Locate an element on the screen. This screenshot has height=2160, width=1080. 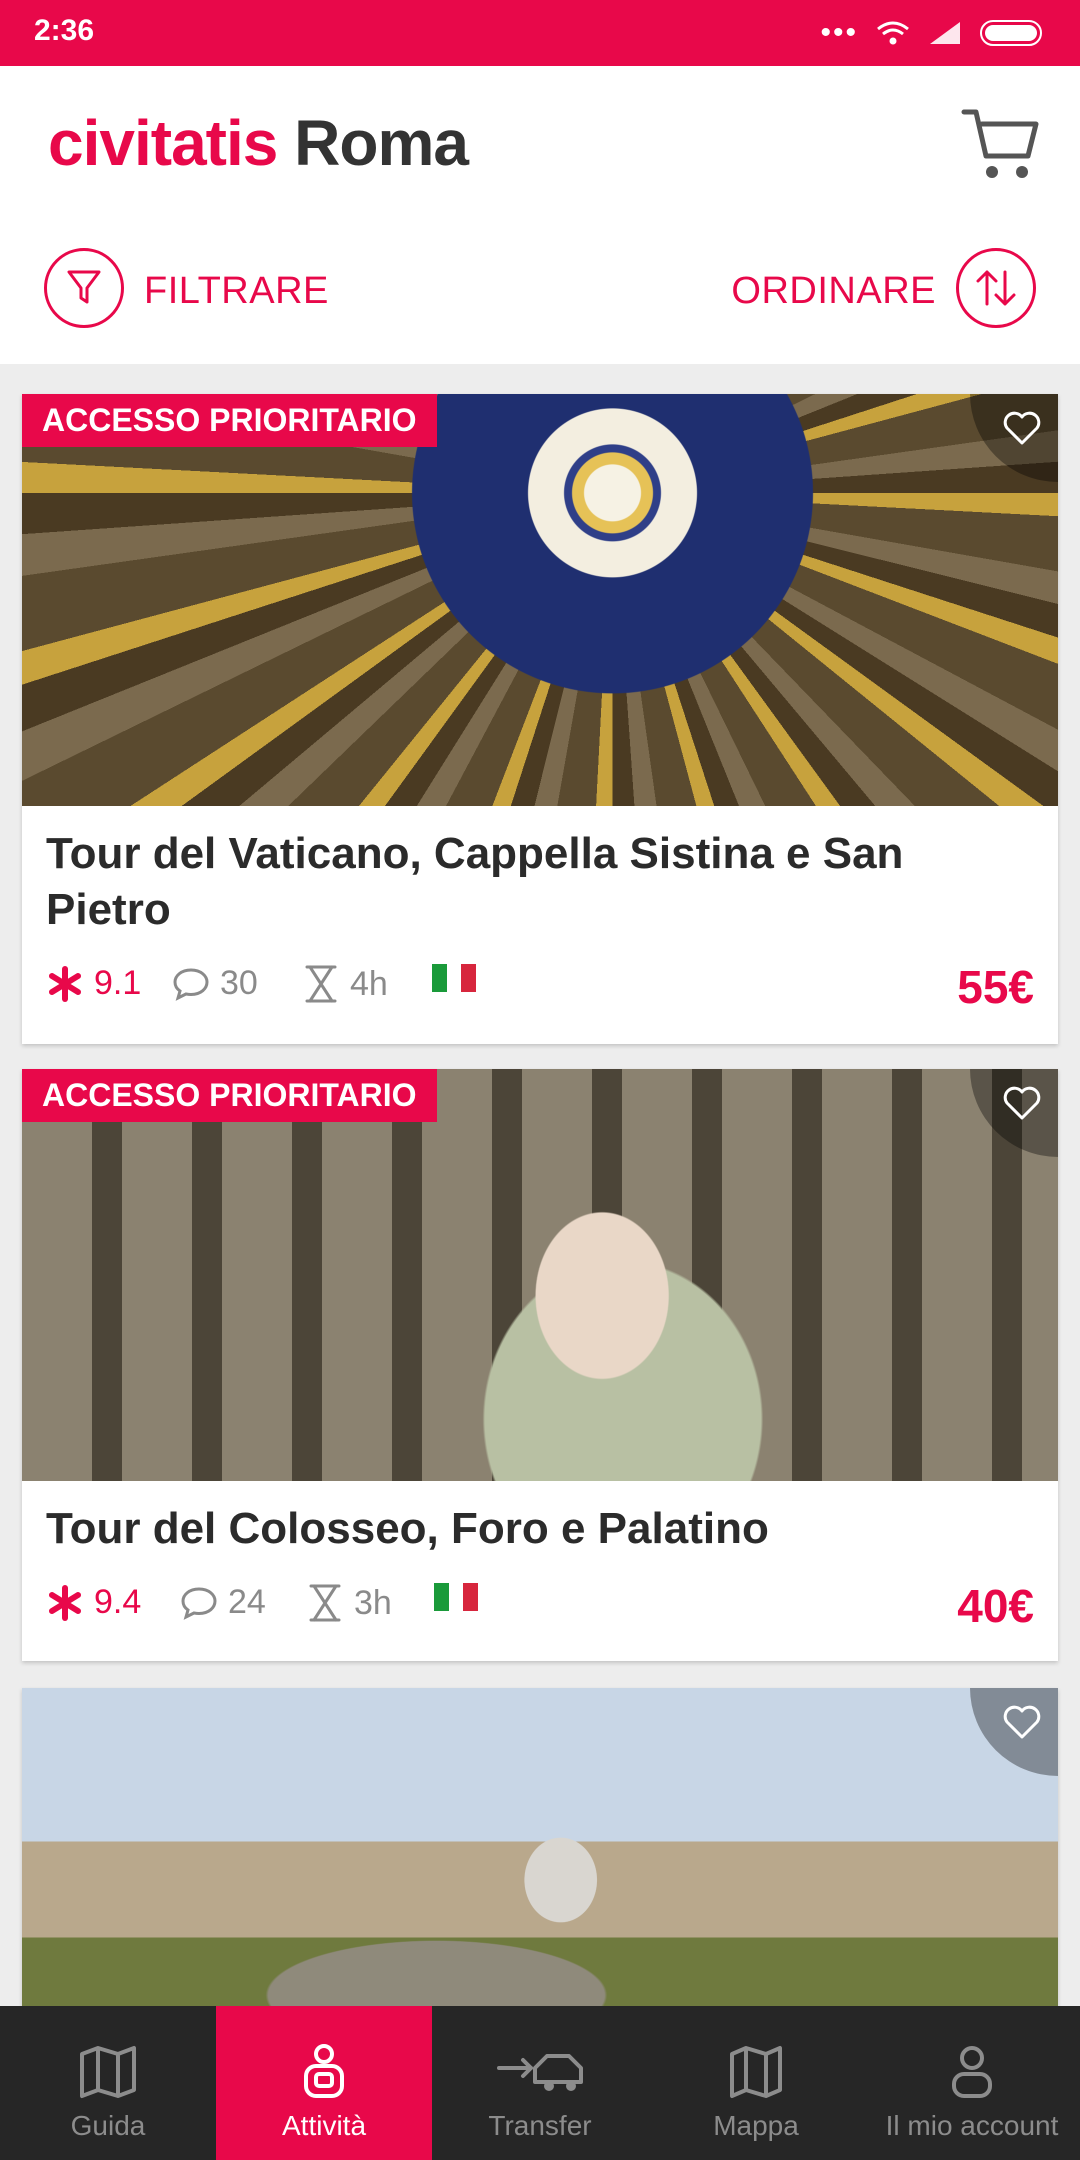
more-dots-icon: ••• is located at coordinates (839, 32).